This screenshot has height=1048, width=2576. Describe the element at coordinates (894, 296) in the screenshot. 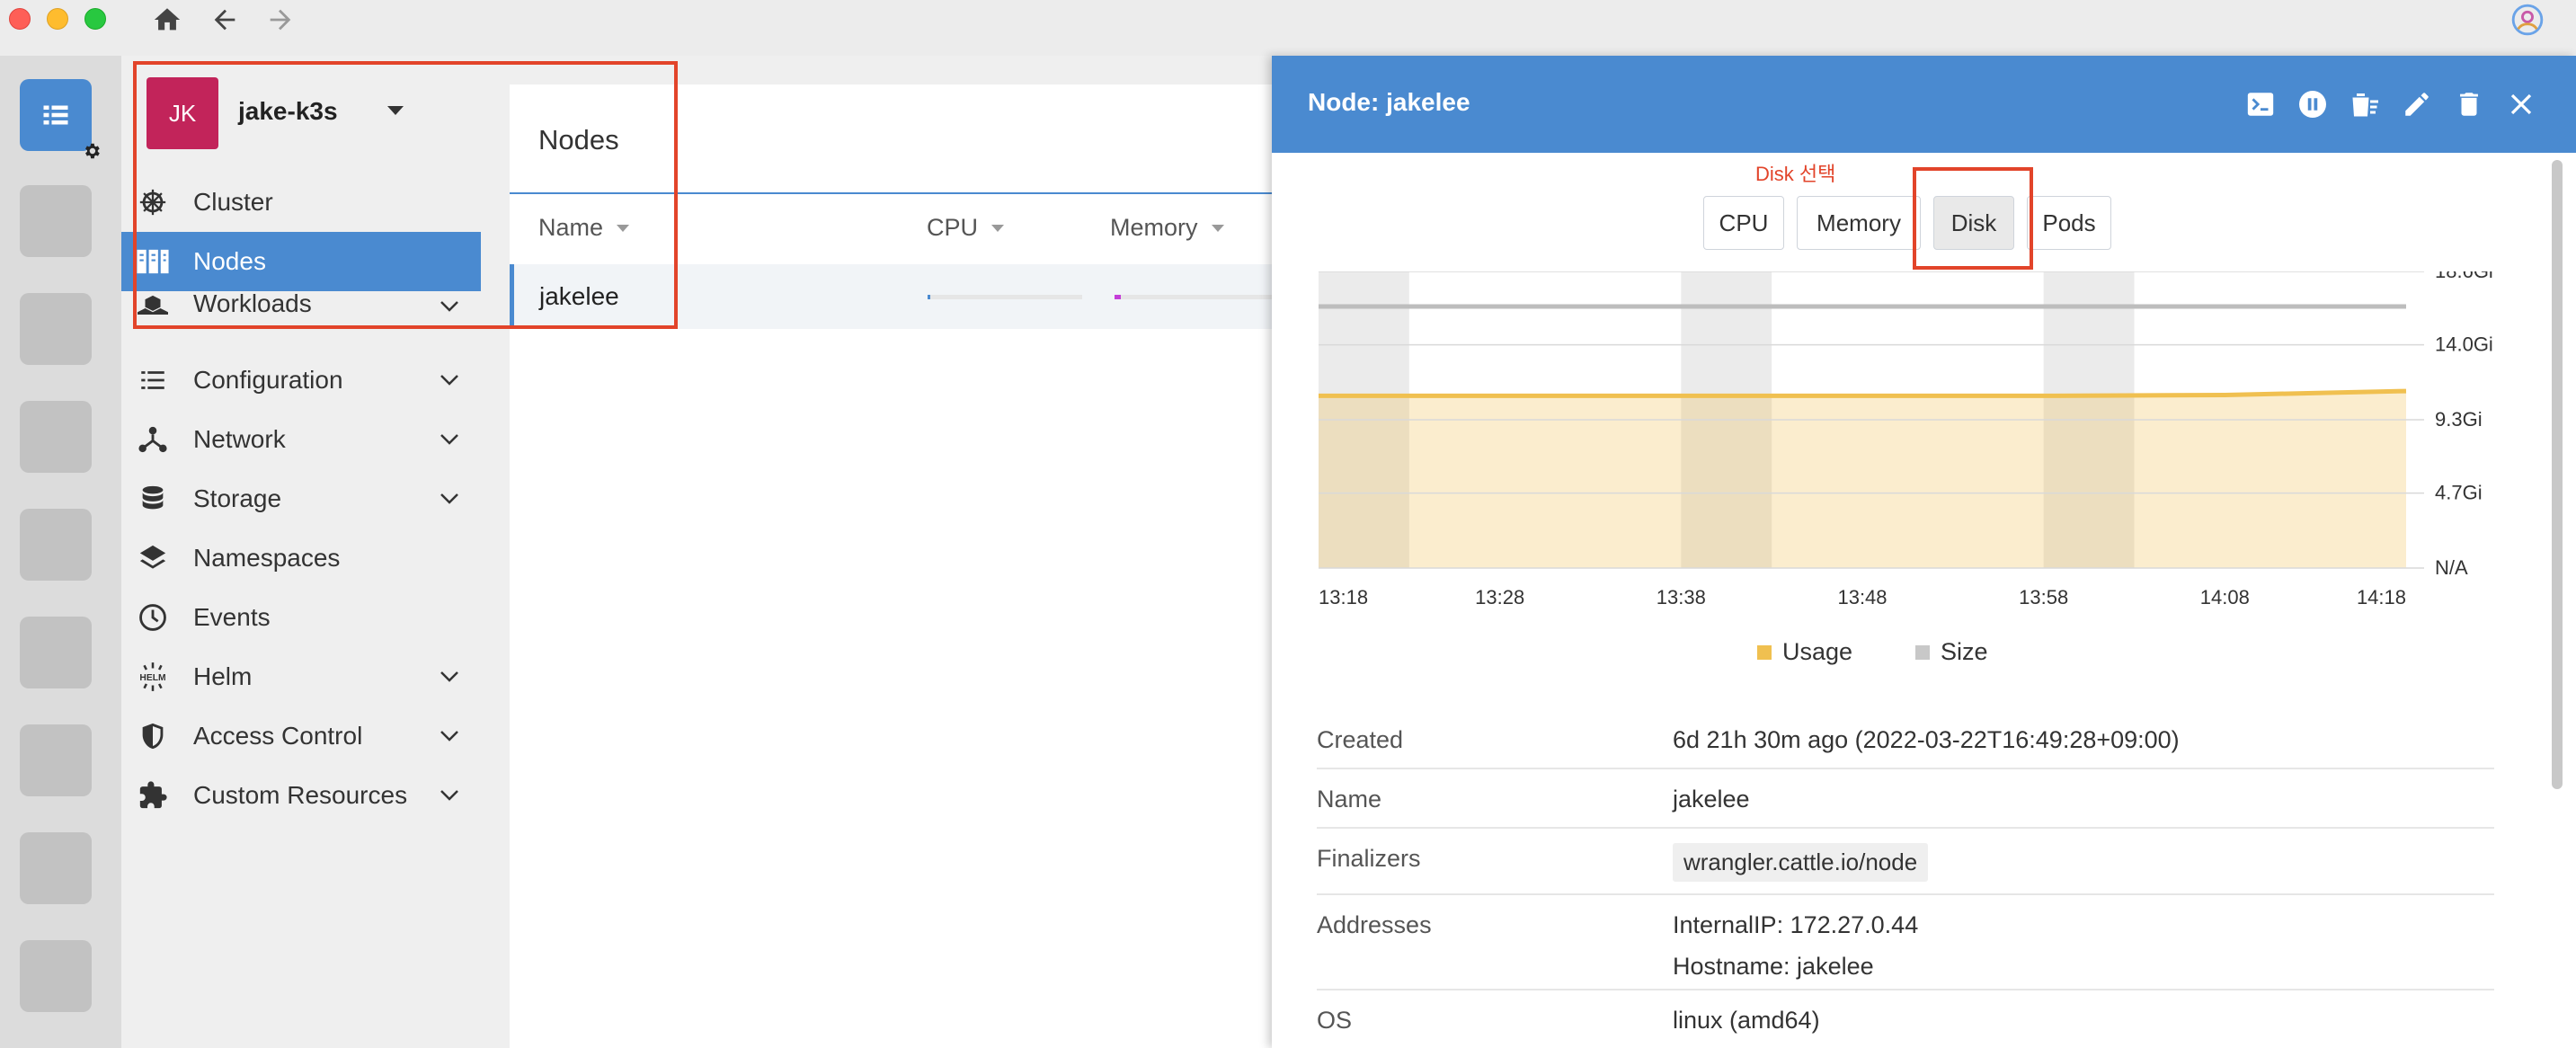

I see `table-row: jakelee` at that location.